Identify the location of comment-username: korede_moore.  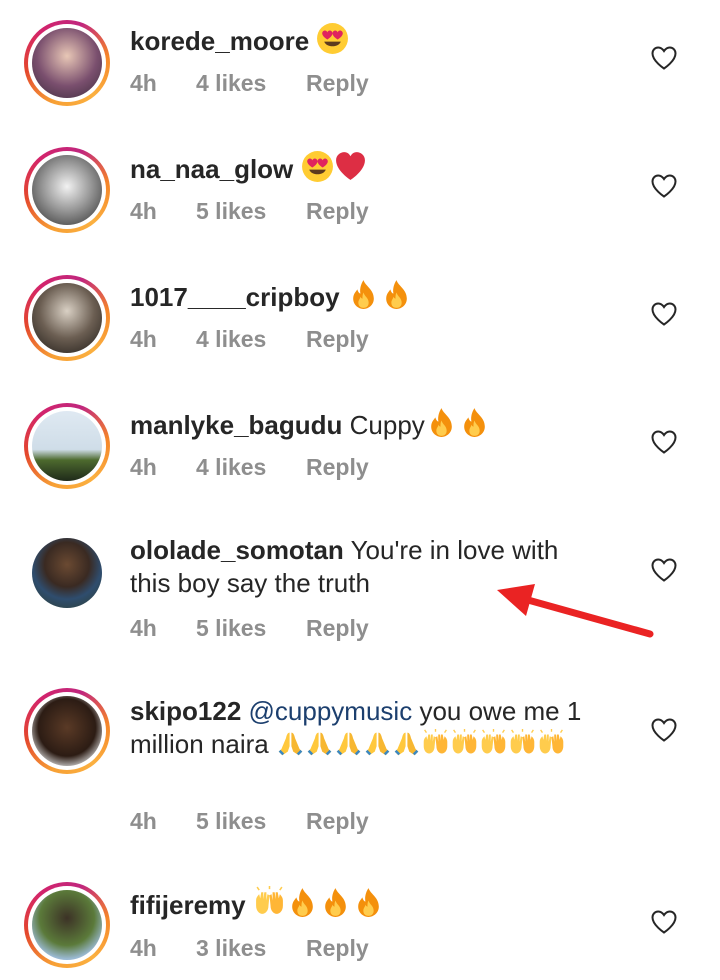
(219, 41).